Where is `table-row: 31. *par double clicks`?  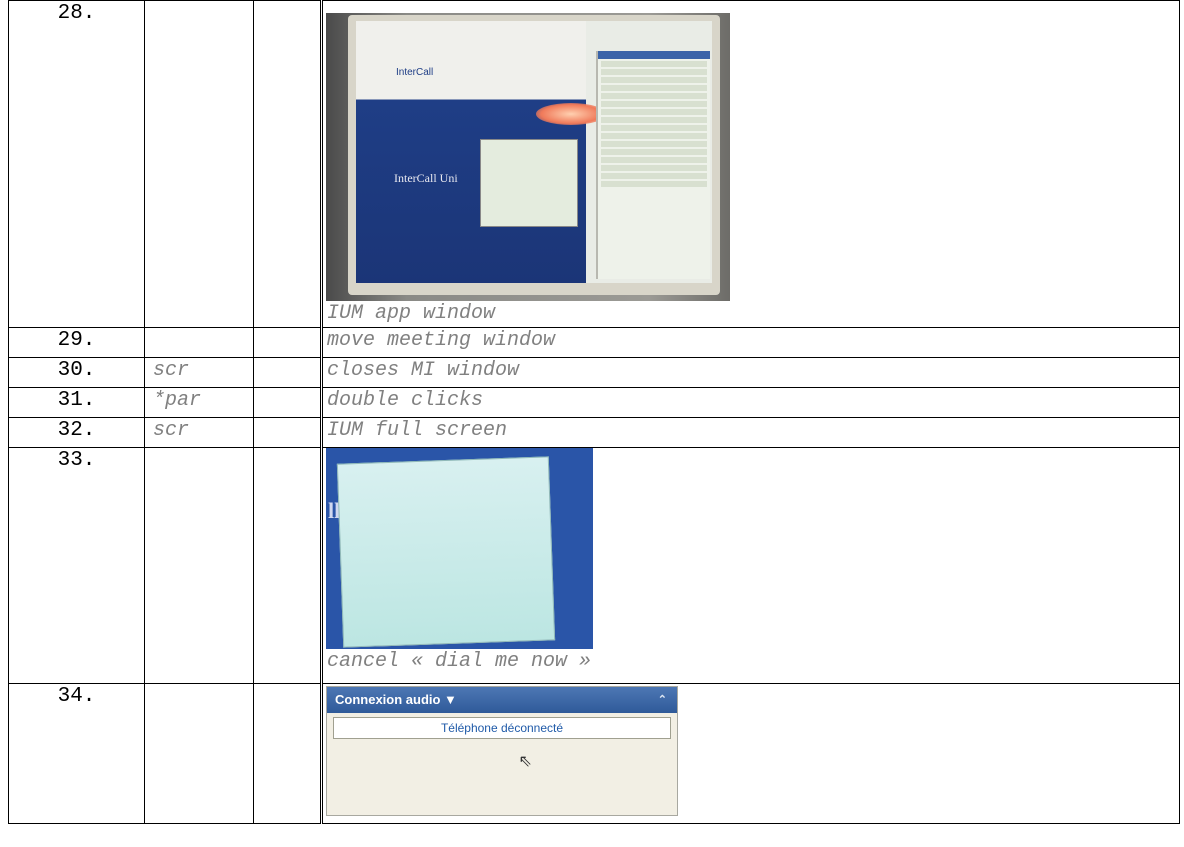 table-row: 31. *par double clicks is located at coordinates (594, 402).